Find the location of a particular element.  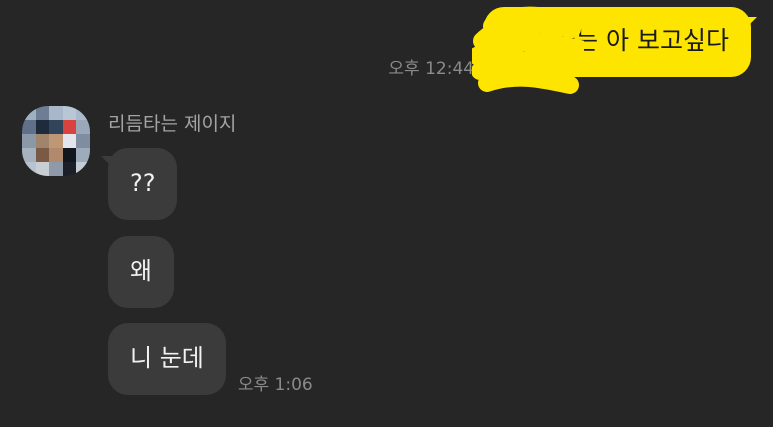

outgoing-message-time: 오후 12:44 is located at coordinates (431, 69).